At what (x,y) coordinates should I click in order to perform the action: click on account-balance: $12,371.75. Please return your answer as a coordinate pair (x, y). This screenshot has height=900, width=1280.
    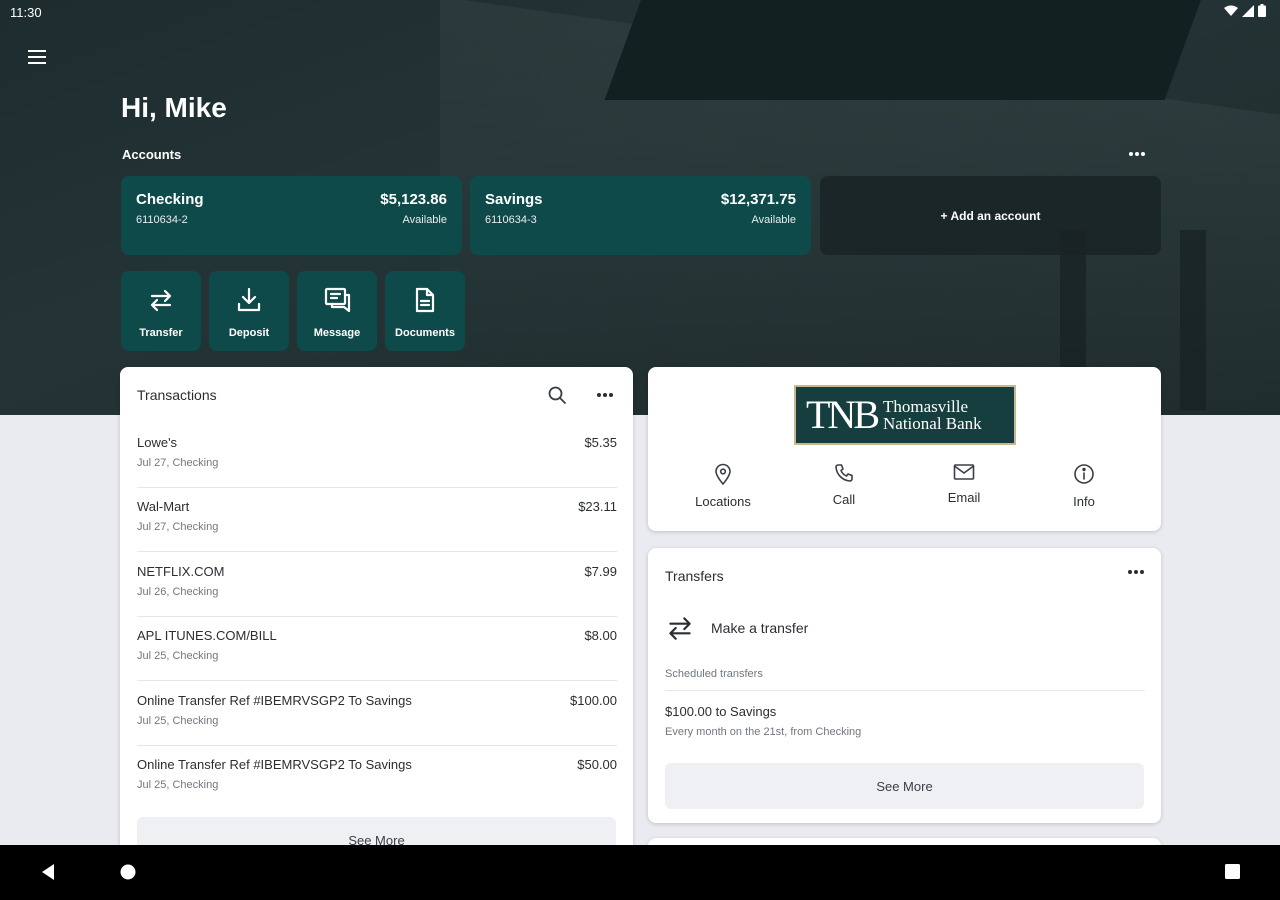
    Looking at the image, I should click on (758, 199).